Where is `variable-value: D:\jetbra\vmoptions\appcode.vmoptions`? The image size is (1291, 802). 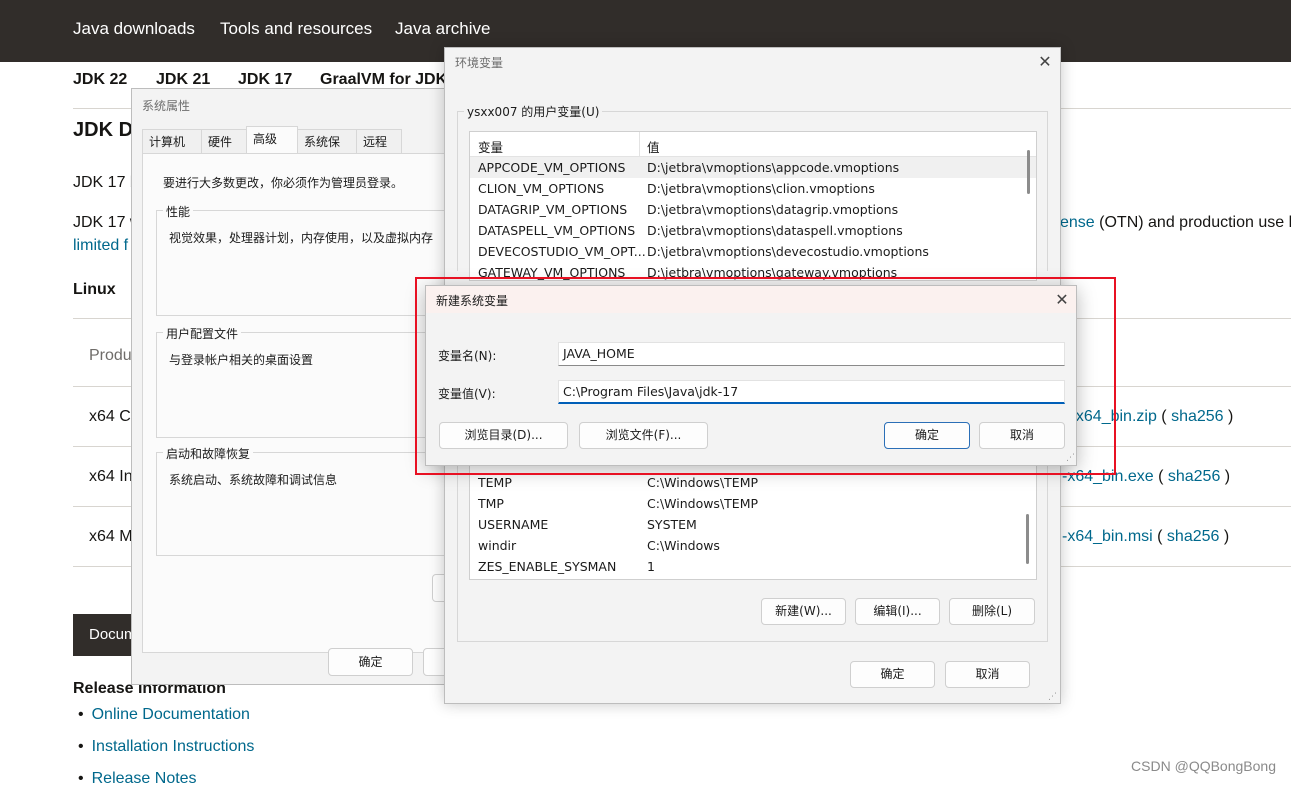 variable-value: D:\jetbra\vmoptions\appcode.vmoptions is located at coordinates (773, 167).